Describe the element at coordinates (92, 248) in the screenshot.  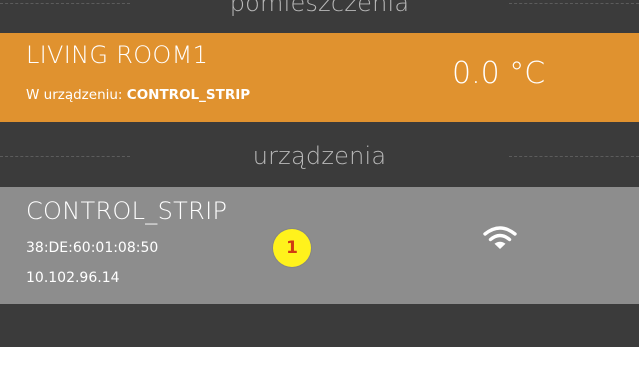
I see `device-mac-address: 38:DE:60:01:08:50` at that location.